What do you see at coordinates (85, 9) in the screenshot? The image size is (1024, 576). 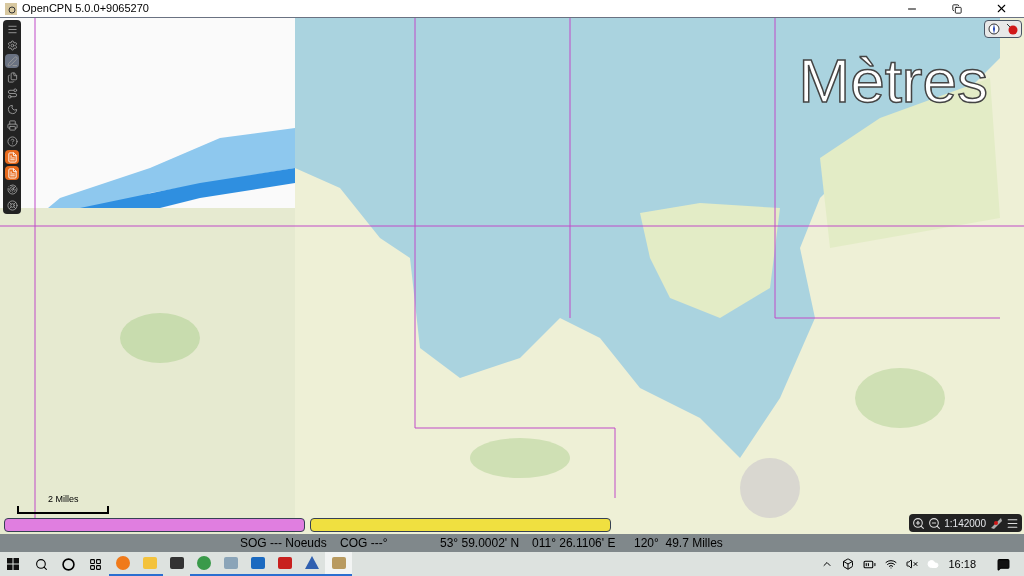 I see `window-title: OpenCPN 5.0.0+9065270` at bounding box center [85, 9].